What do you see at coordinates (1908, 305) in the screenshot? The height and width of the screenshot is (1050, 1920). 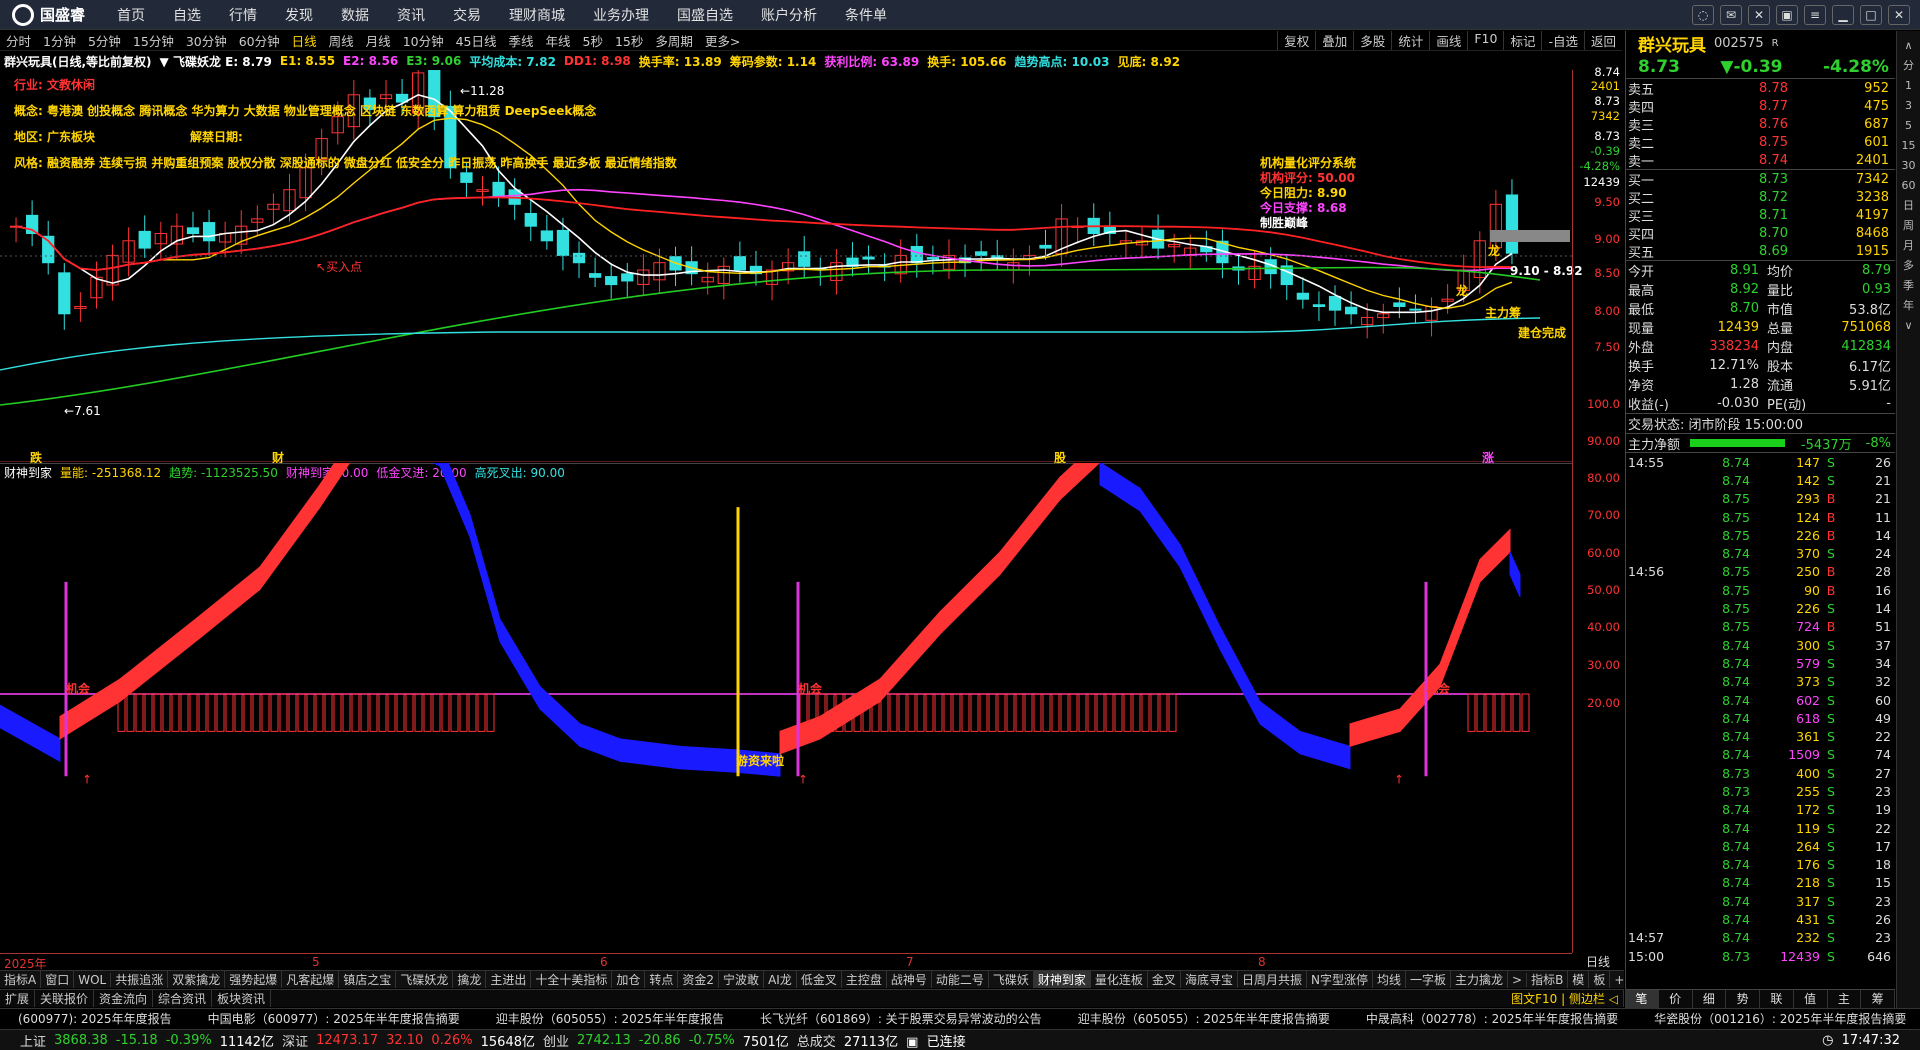 I see `sidebar-button: 年` at bounding box center [1908, 305].